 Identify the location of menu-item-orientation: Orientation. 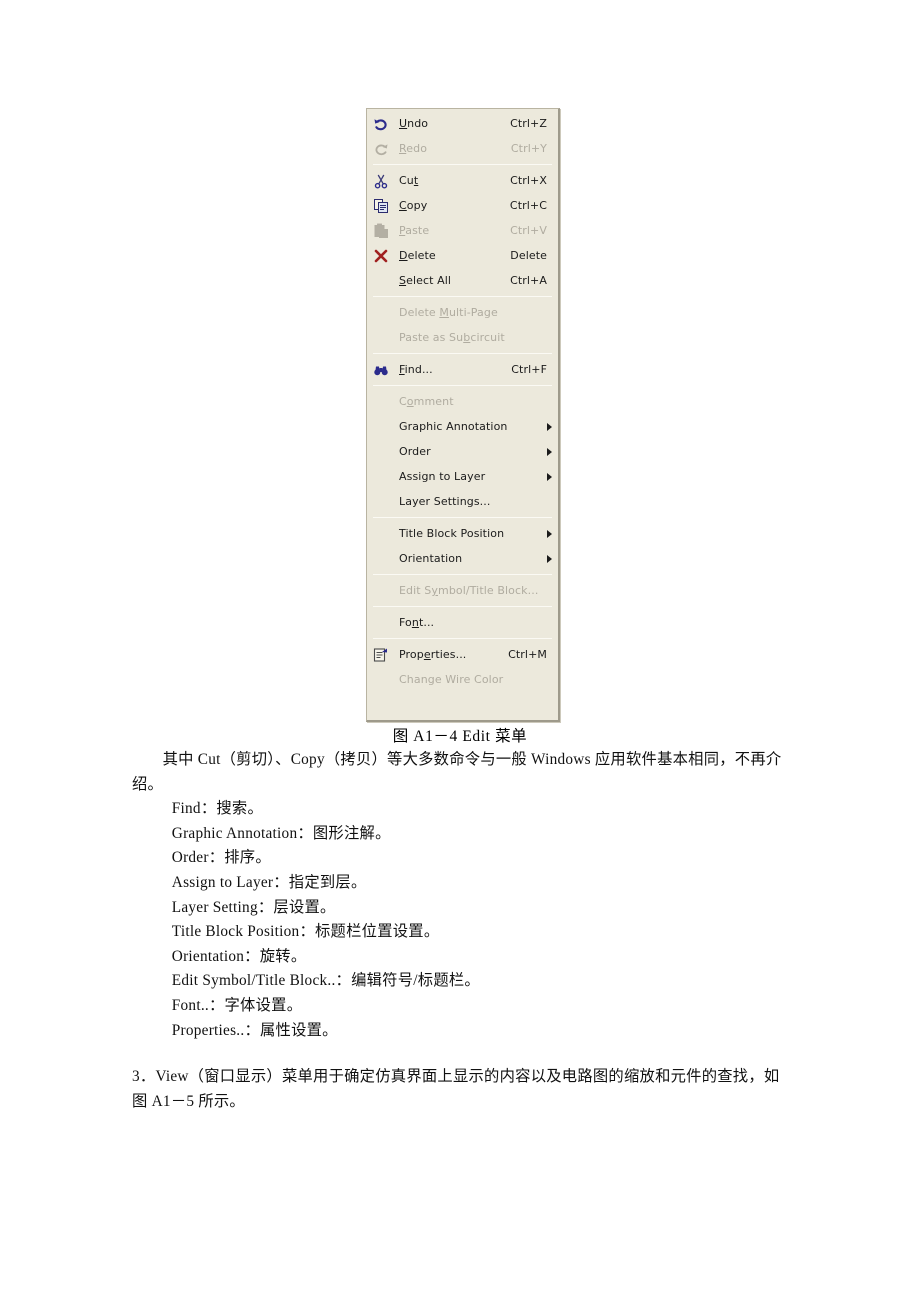
(462, 558).